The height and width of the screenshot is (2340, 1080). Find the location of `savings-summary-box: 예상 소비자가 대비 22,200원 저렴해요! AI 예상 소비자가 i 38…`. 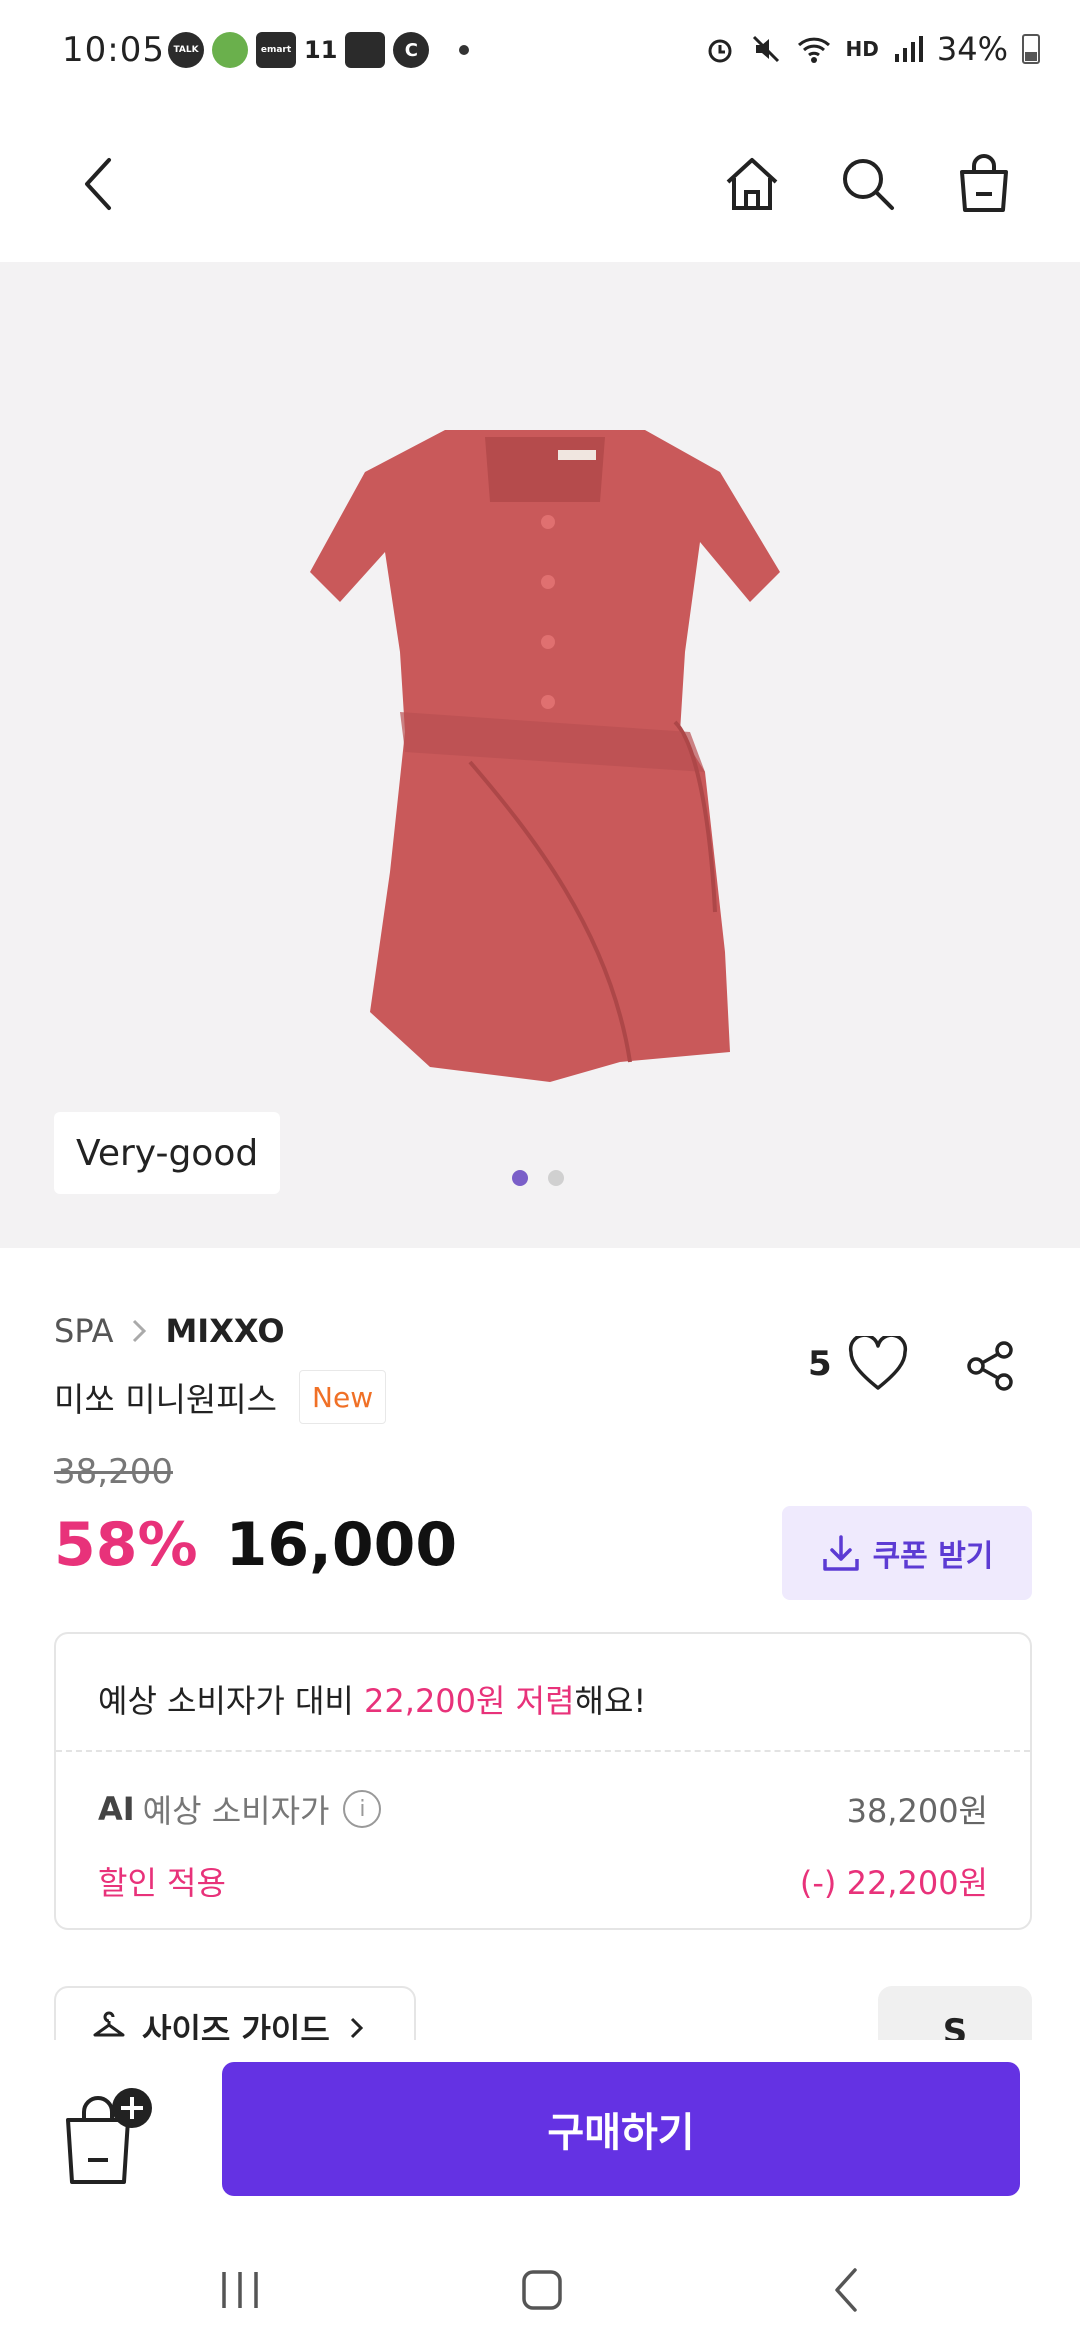

savings-summary-box: 예상 소비자가 대비 22,200원 저렴해요! AI 예상 소비자가 i 38… is located at coordinates (543, 1781).